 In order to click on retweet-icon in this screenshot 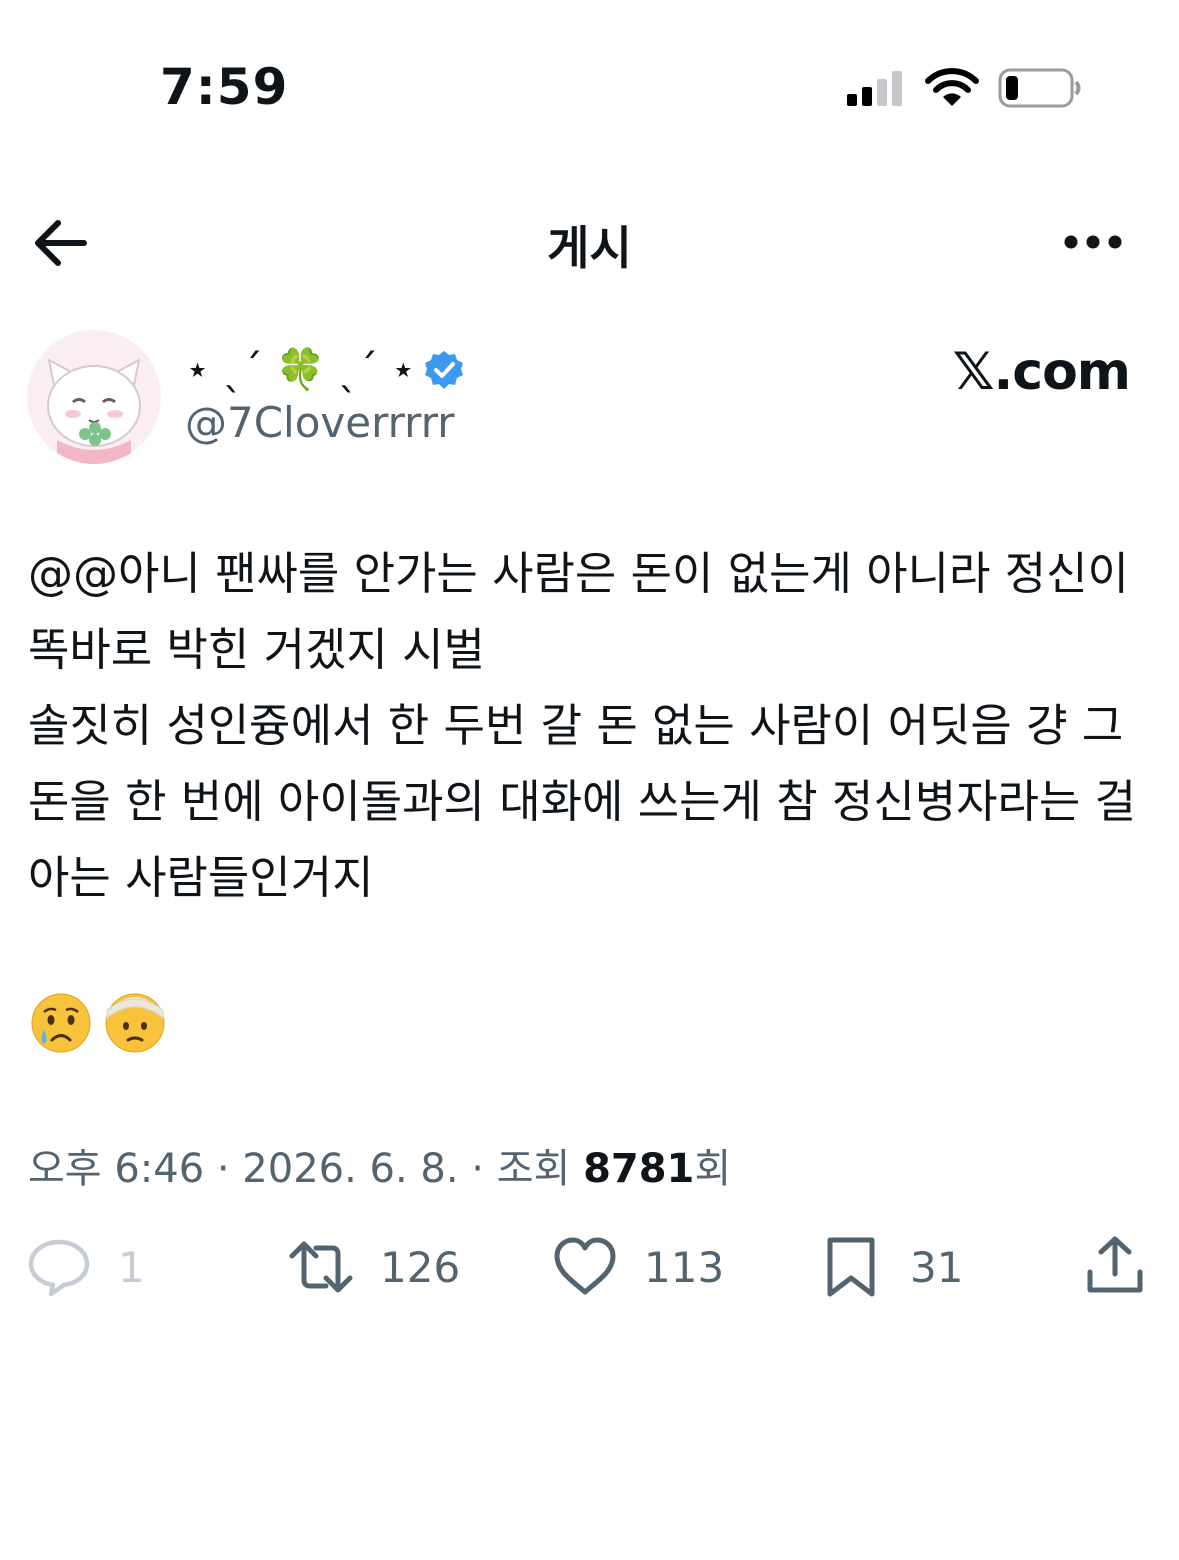, I will do `click(321, 1267)`.